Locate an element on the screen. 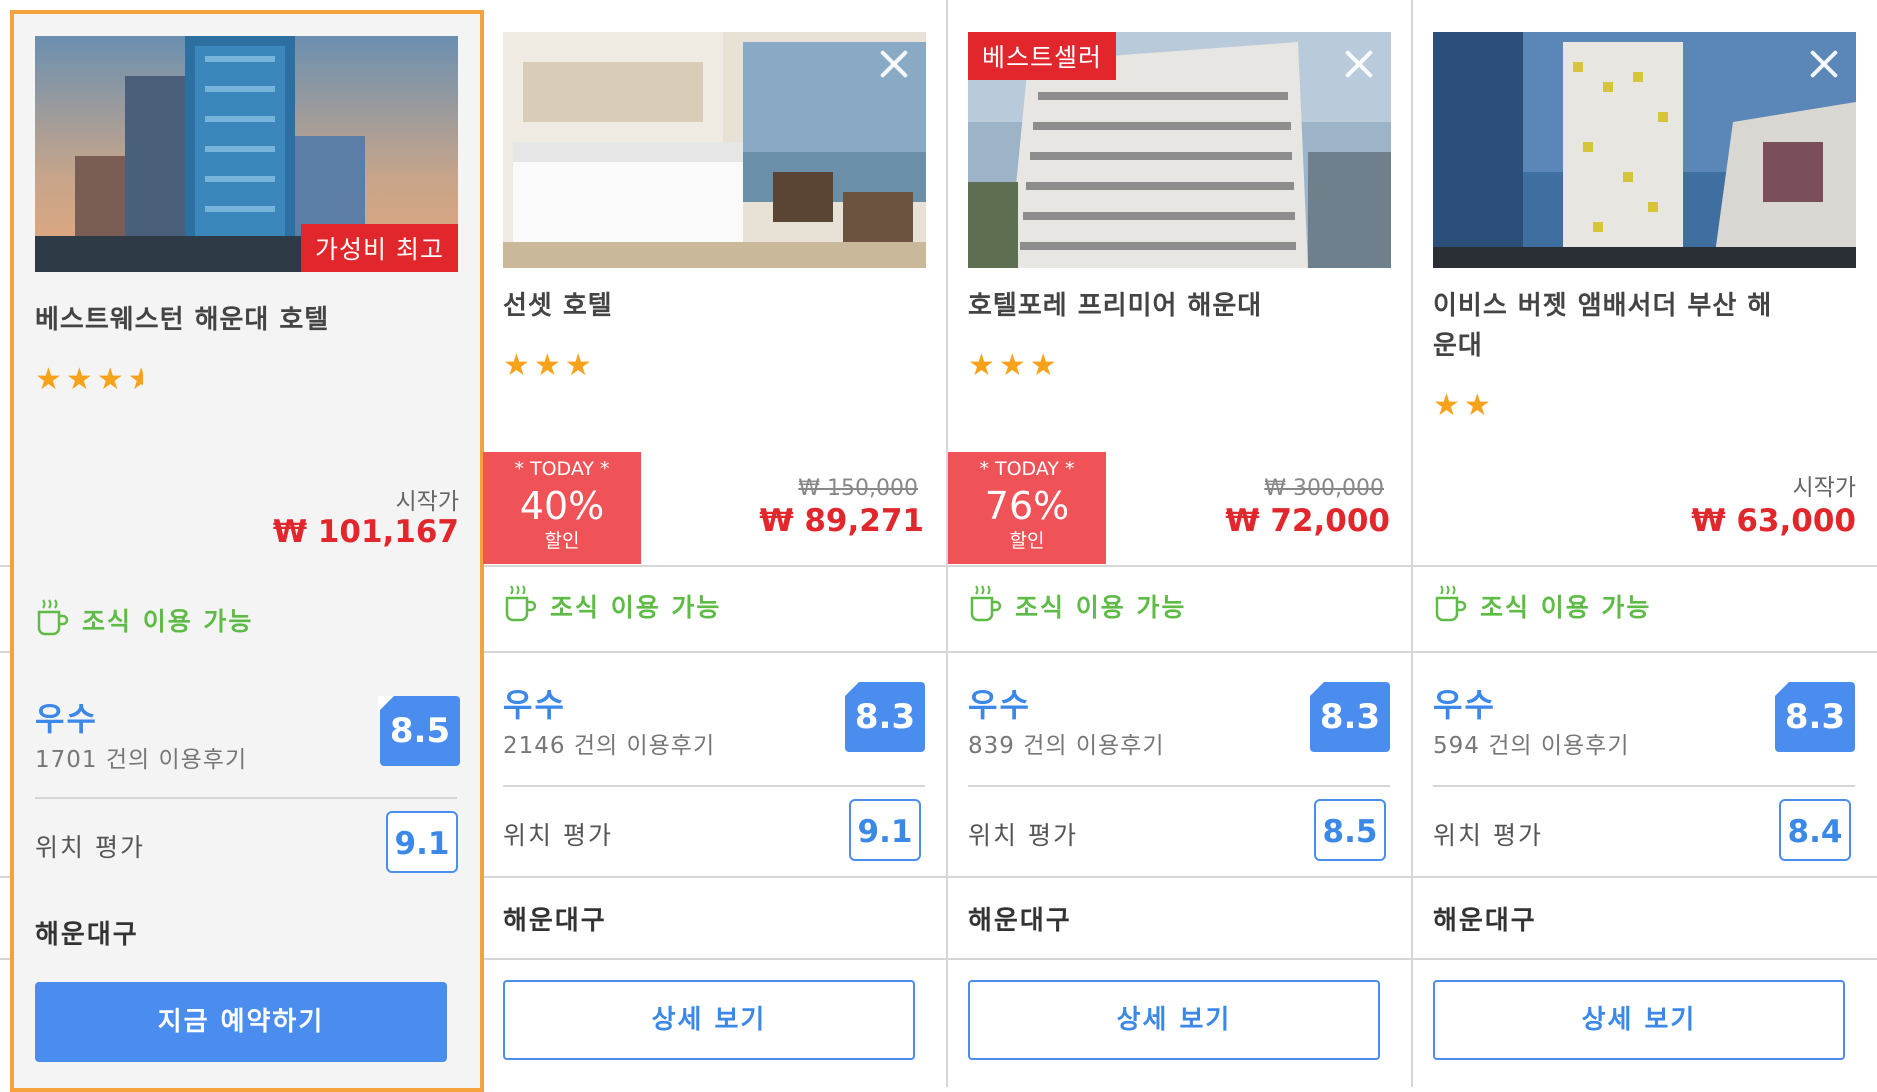 The height and width of the screenshot is (1092, 1877). discount-percent: 76% is located at coordinates (1027, 506).